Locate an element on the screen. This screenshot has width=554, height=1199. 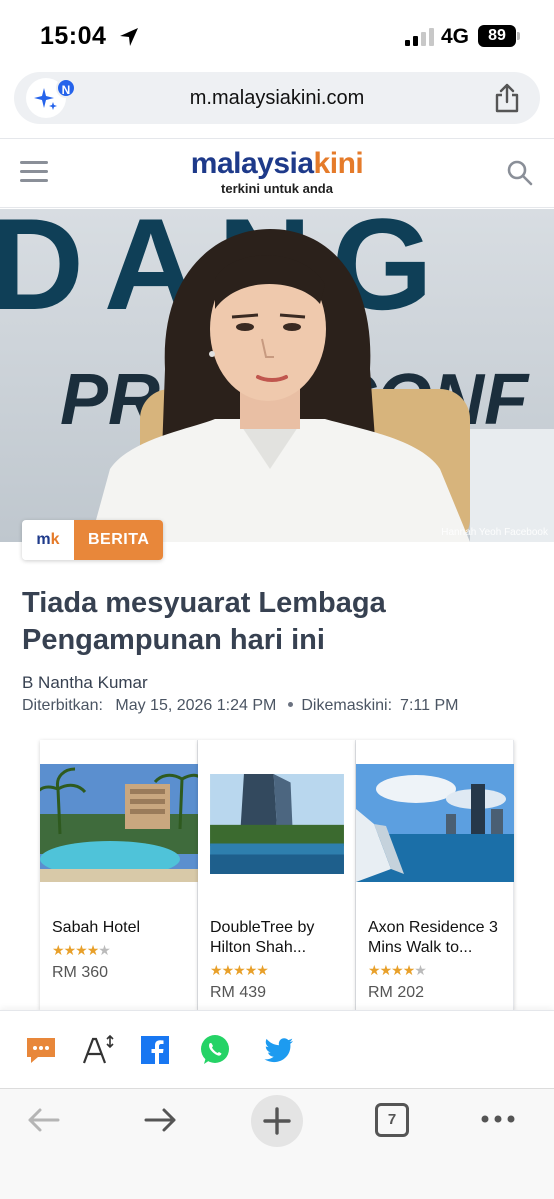
more-options-icon is located at coordinates (498, 1119).